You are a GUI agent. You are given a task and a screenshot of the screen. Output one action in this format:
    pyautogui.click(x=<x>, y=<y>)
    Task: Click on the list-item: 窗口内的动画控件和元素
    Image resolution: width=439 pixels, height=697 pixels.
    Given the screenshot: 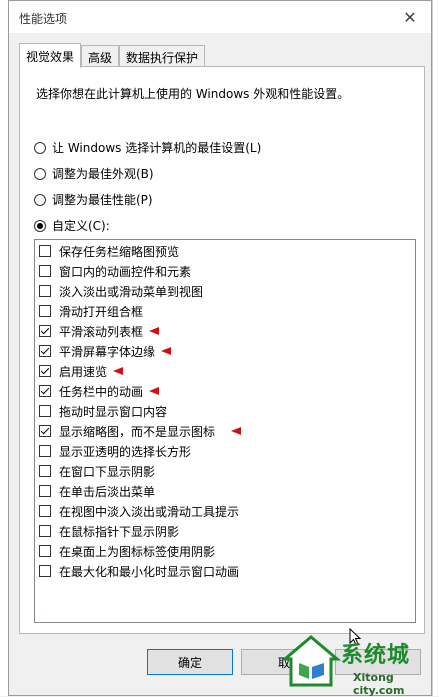 What is the action you would take?
    pyautogui.click(x=115, y=271)
    